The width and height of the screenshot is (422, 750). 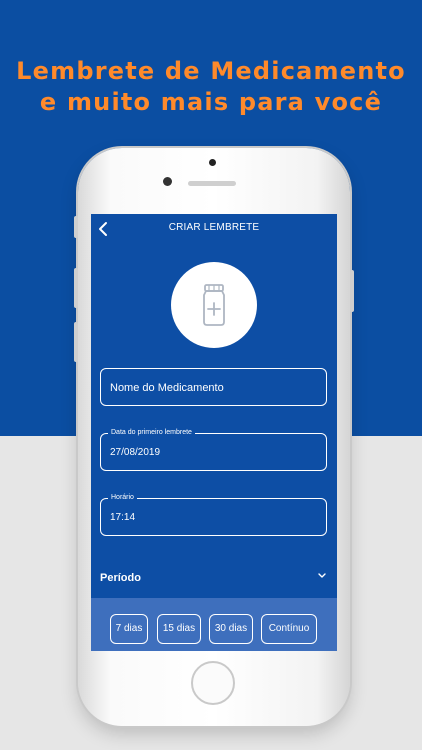 I want to click on phone-home-button, so click(x=213, y=683).